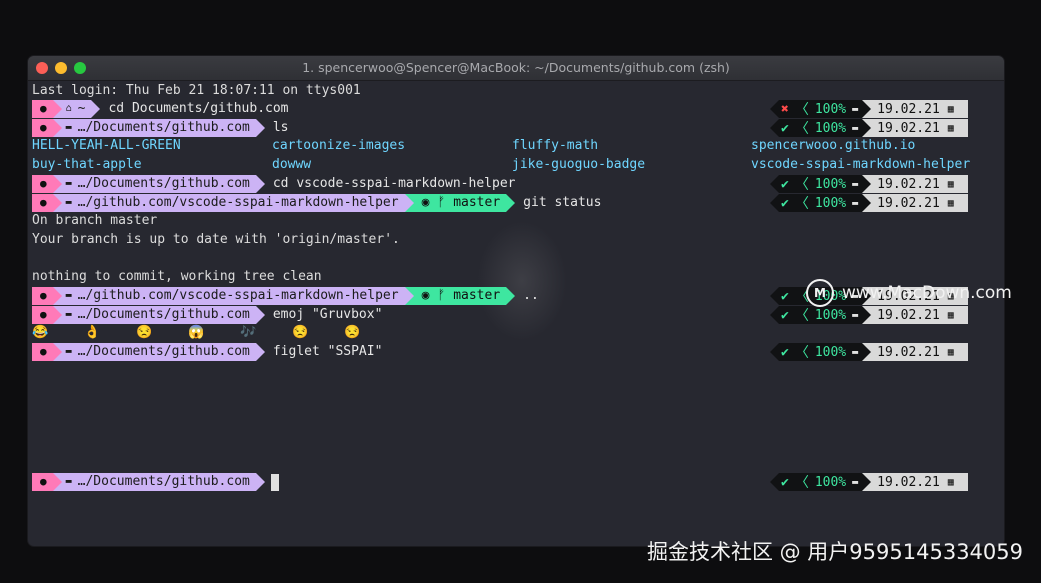 The height and width of the screenshot is (583, 1041). What do you see at coordinates (327, 314) in the screenshot?
I see `command-text: emoj "Gruvbox"` at bounding box center [327, 314].